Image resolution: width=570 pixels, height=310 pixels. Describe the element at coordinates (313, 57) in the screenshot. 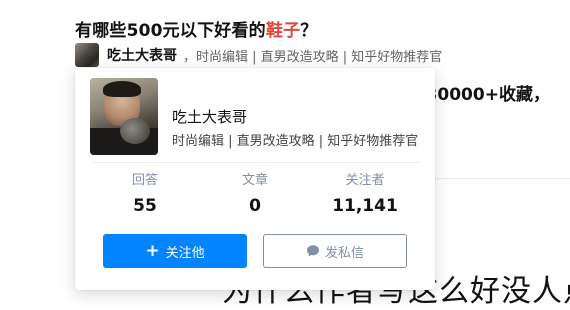

I see `author-headline: ，时尚编辑 | 直男改造攻略 | 知乎好物推荐官` at that location.